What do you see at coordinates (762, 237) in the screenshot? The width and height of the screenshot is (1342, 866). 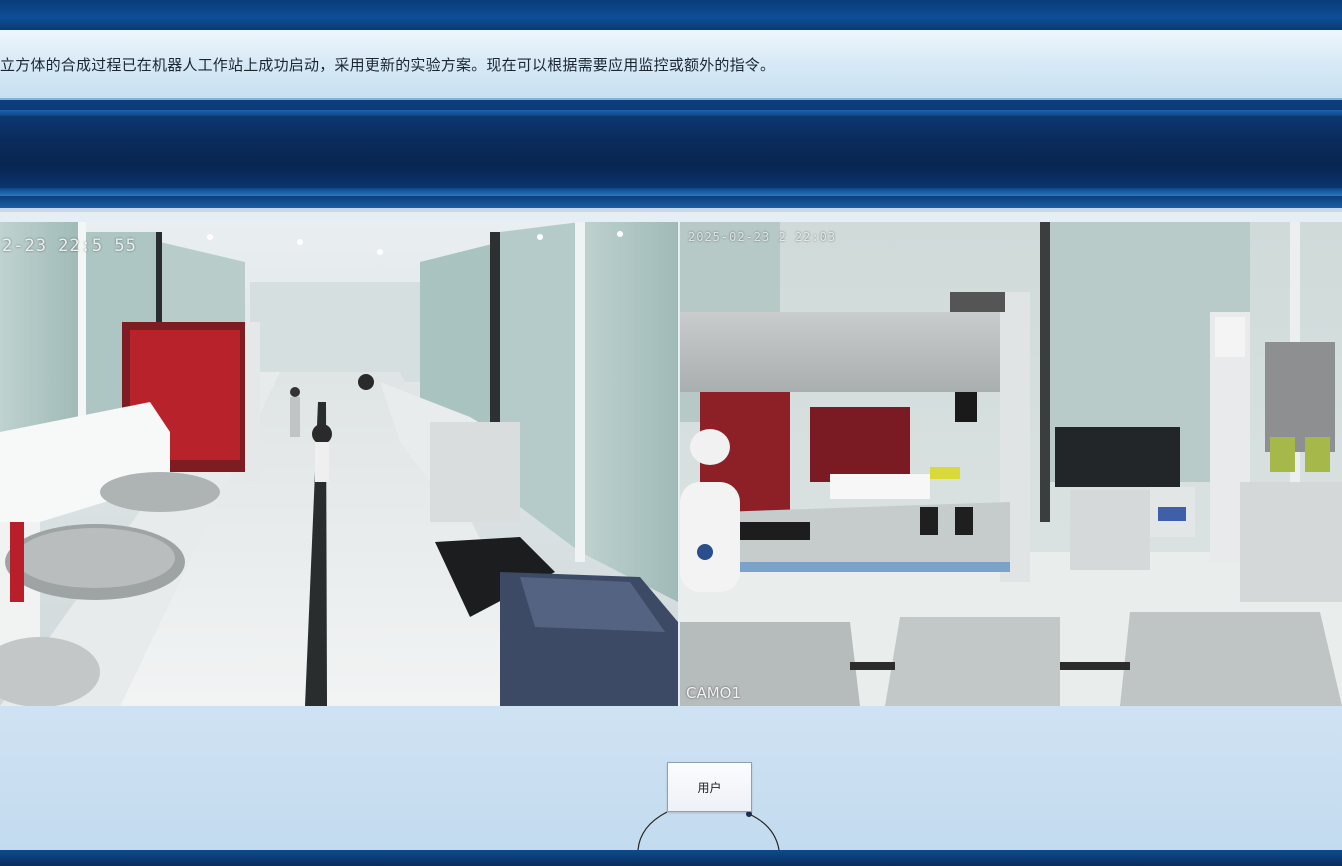 I see `camera-right-timestamp: 2025-02-23 2 22:03` at bounding box center [762, 237].